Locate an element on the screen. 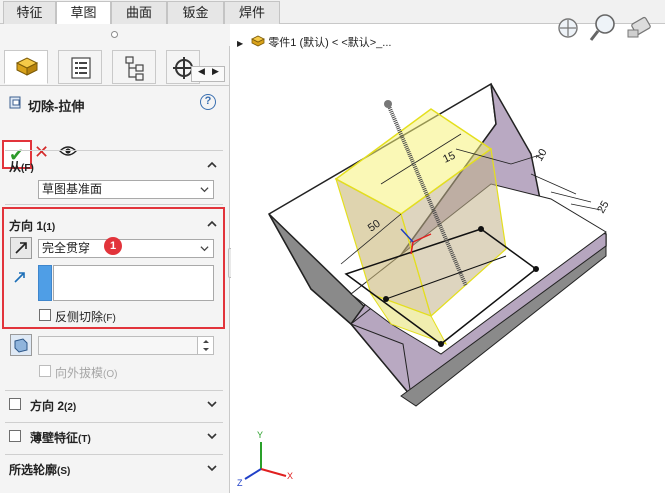 The height and width of the screenshot is (493, 665). tab-property-manager is located at coordinates (80, 67).